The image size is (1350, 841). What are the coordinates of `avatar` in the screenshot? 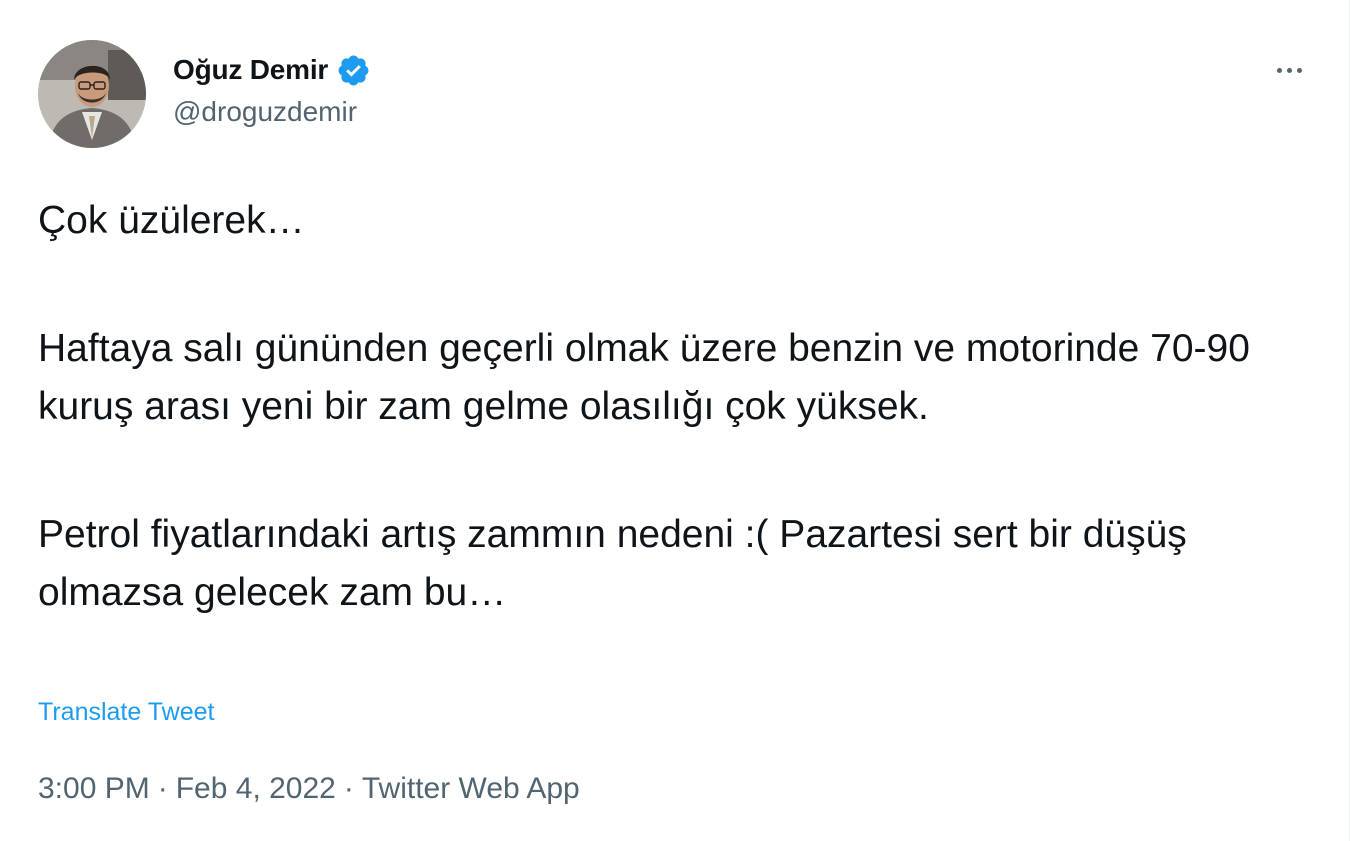 It's located at (92, 94).